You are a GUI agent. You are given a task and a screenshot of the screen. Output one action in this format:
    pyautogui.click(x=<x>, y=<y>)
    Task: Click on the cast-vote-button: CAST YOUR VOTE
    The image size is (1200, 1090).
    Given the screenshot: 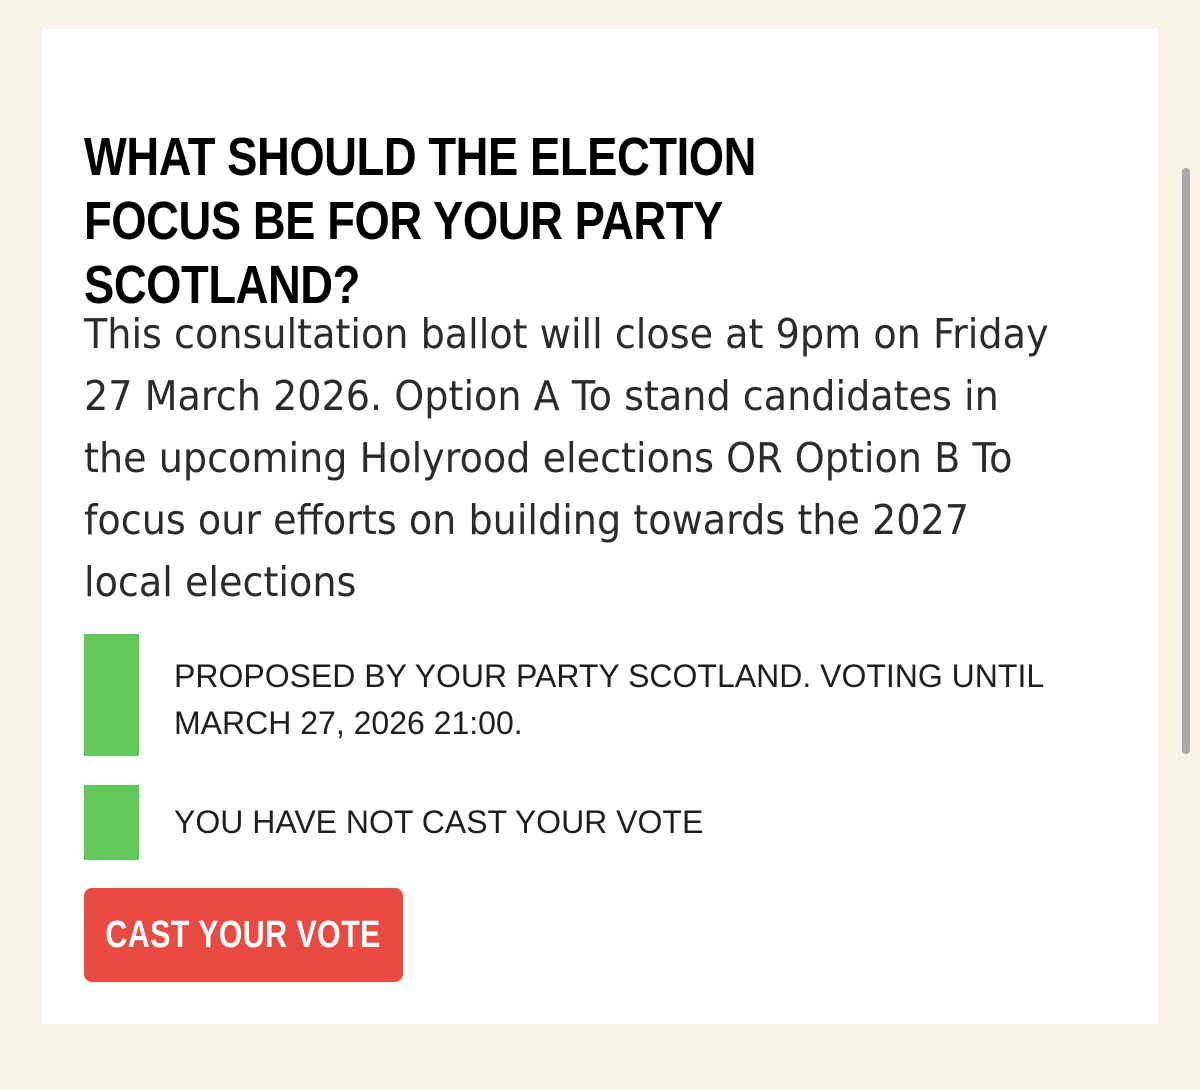 What is the action you would take?
    pyautogui.click(x=243, y=935)
    